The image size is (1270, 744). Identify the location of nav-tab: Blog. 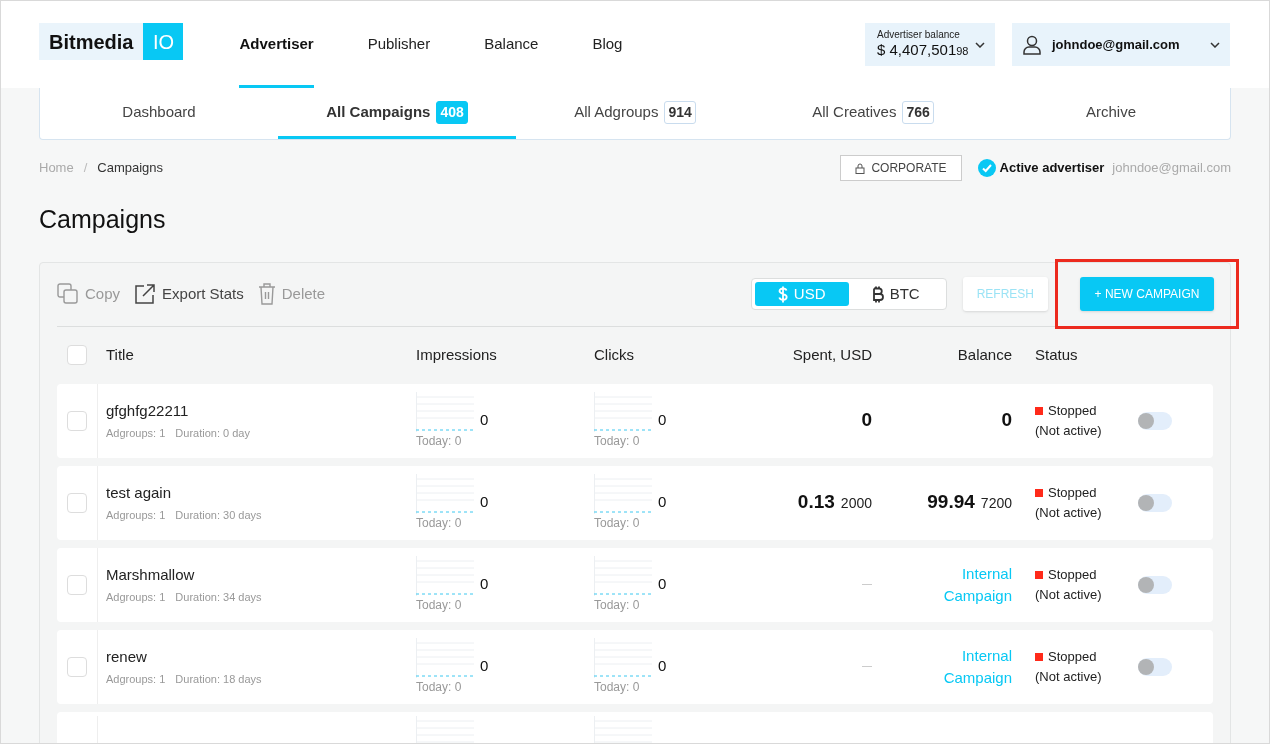
(607, 44).